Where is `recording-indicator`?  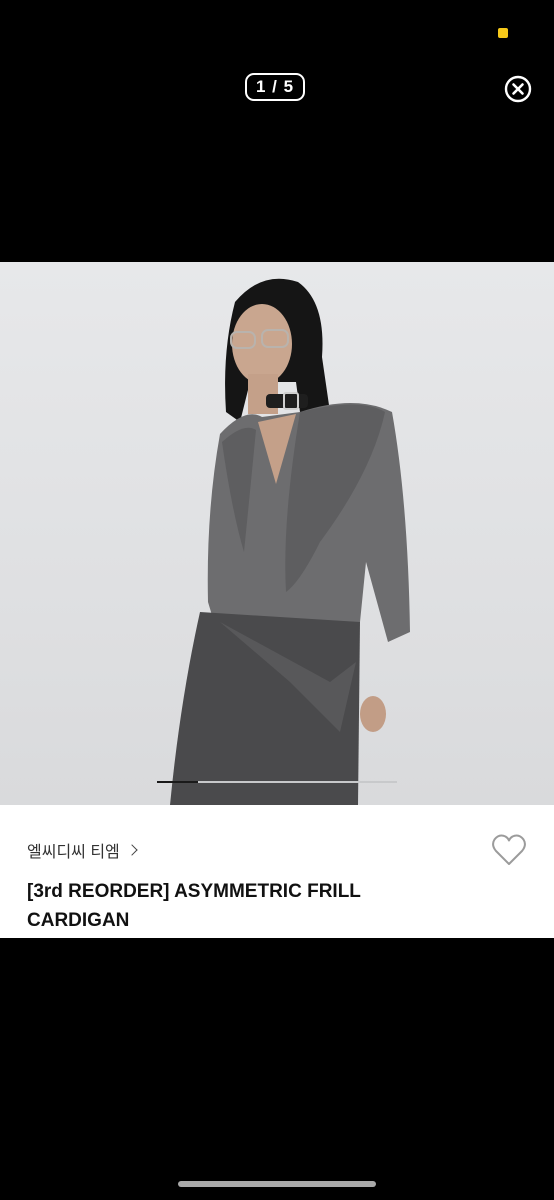
recording-indicator is located at coordinates (503, 33).